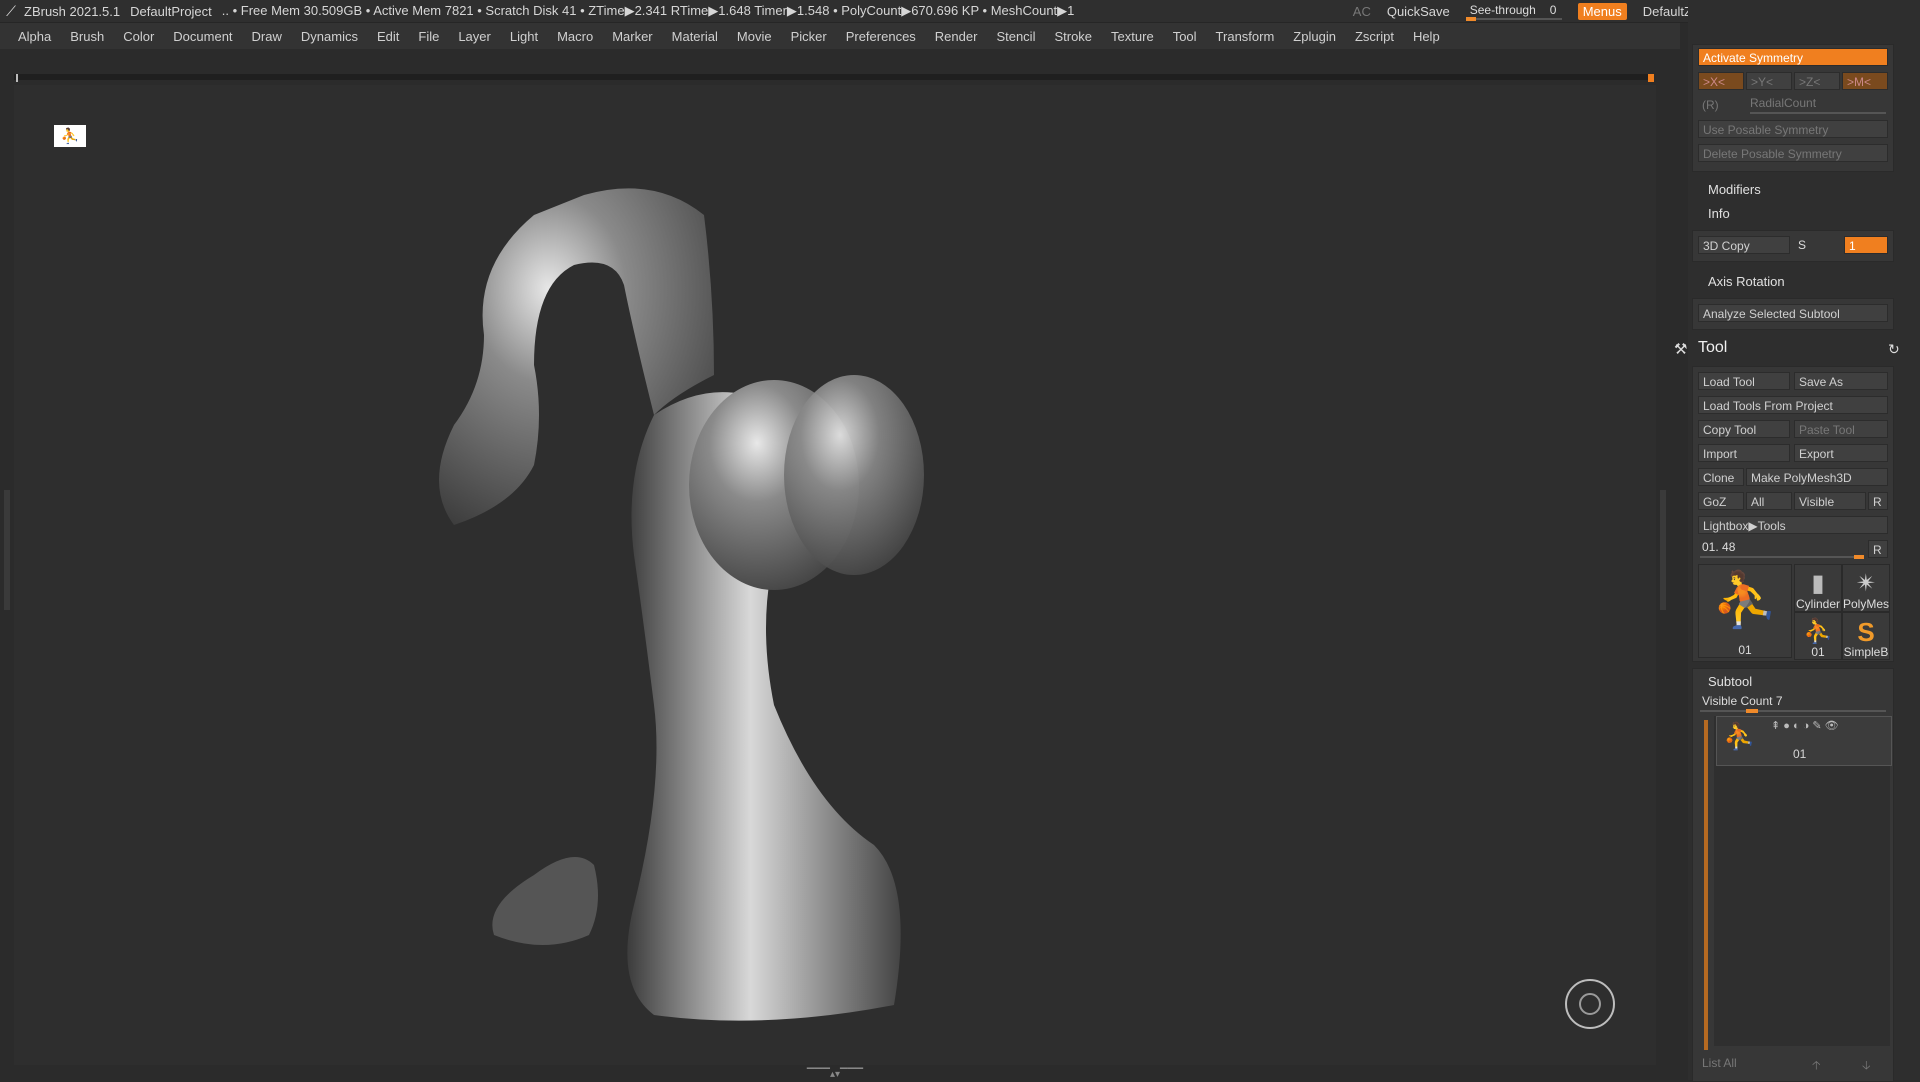  Describe the element at coordinates (1744, 453) in the screenshot. I see `import-button: Import` at that location.